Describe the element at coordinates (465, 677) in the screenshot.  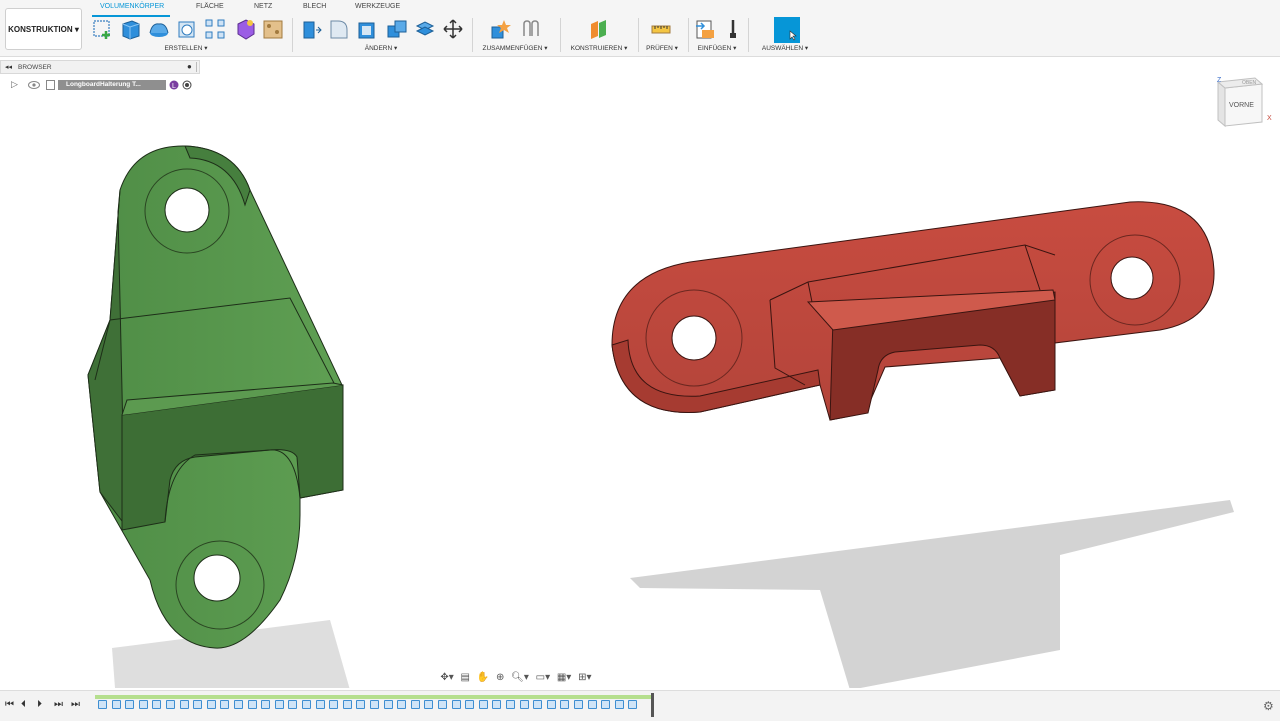
I see `look-at-icon: ▤` at that location.